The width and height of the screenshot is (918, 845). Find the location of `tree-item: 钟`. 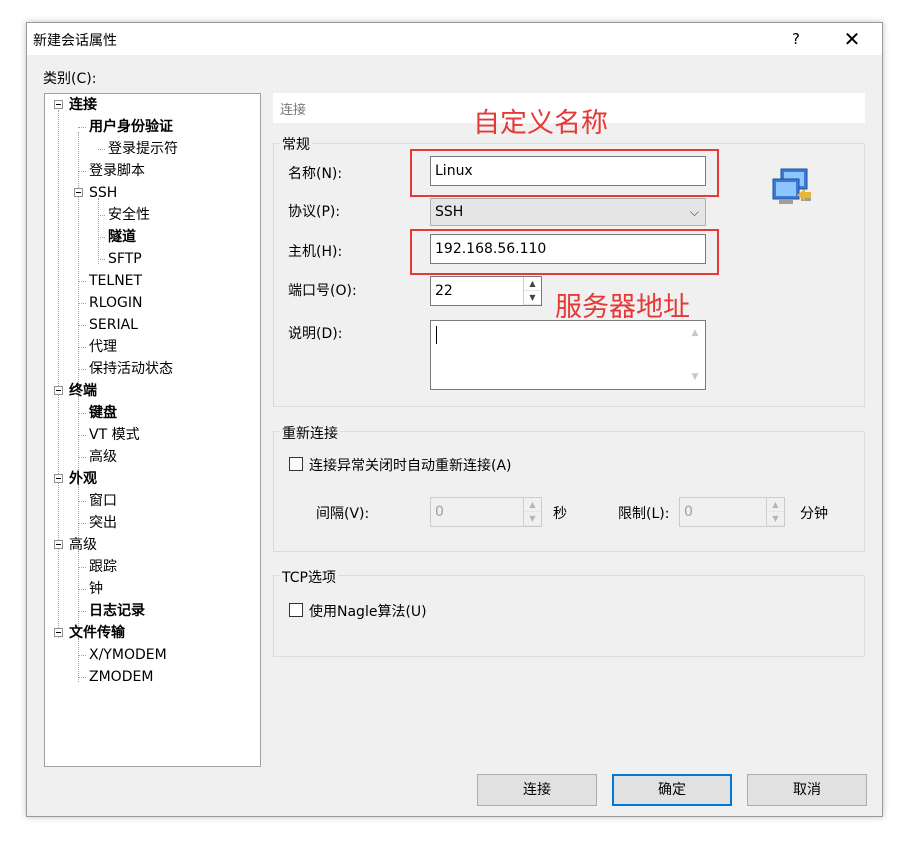

tree-item: 钟 is located at coordinates (96, 589).